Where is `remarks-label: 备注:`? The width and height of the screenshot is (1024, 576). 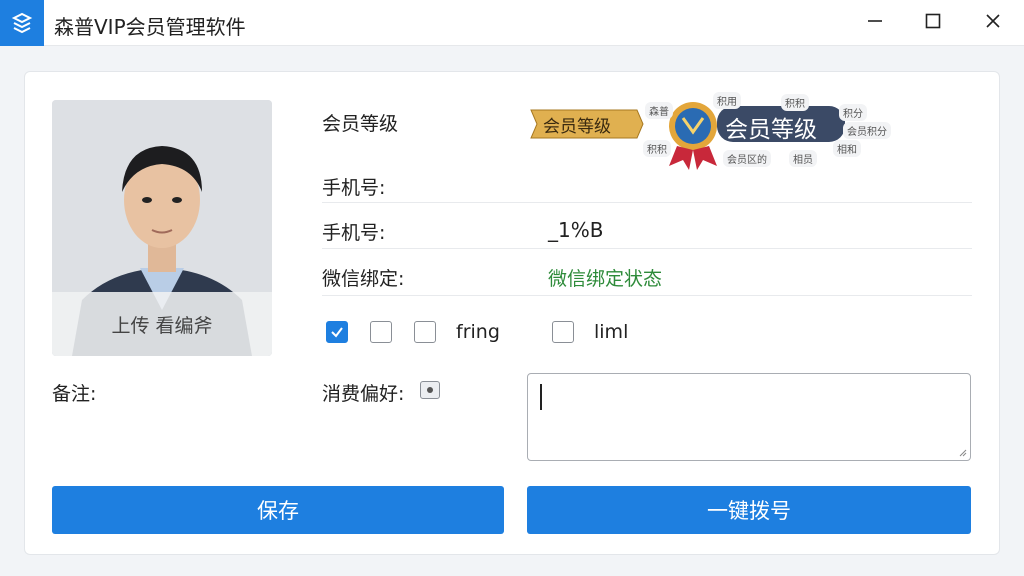 remarks-label: 备注: is located at coordinates (74, 394).